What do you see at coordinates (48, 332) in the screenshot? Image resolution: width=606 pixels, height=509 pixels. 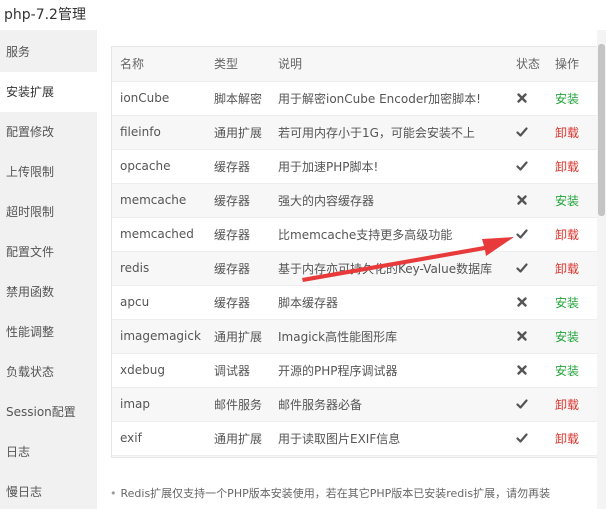 I see `sidebar-item: 性能调整` at bounding box center [48, 332].